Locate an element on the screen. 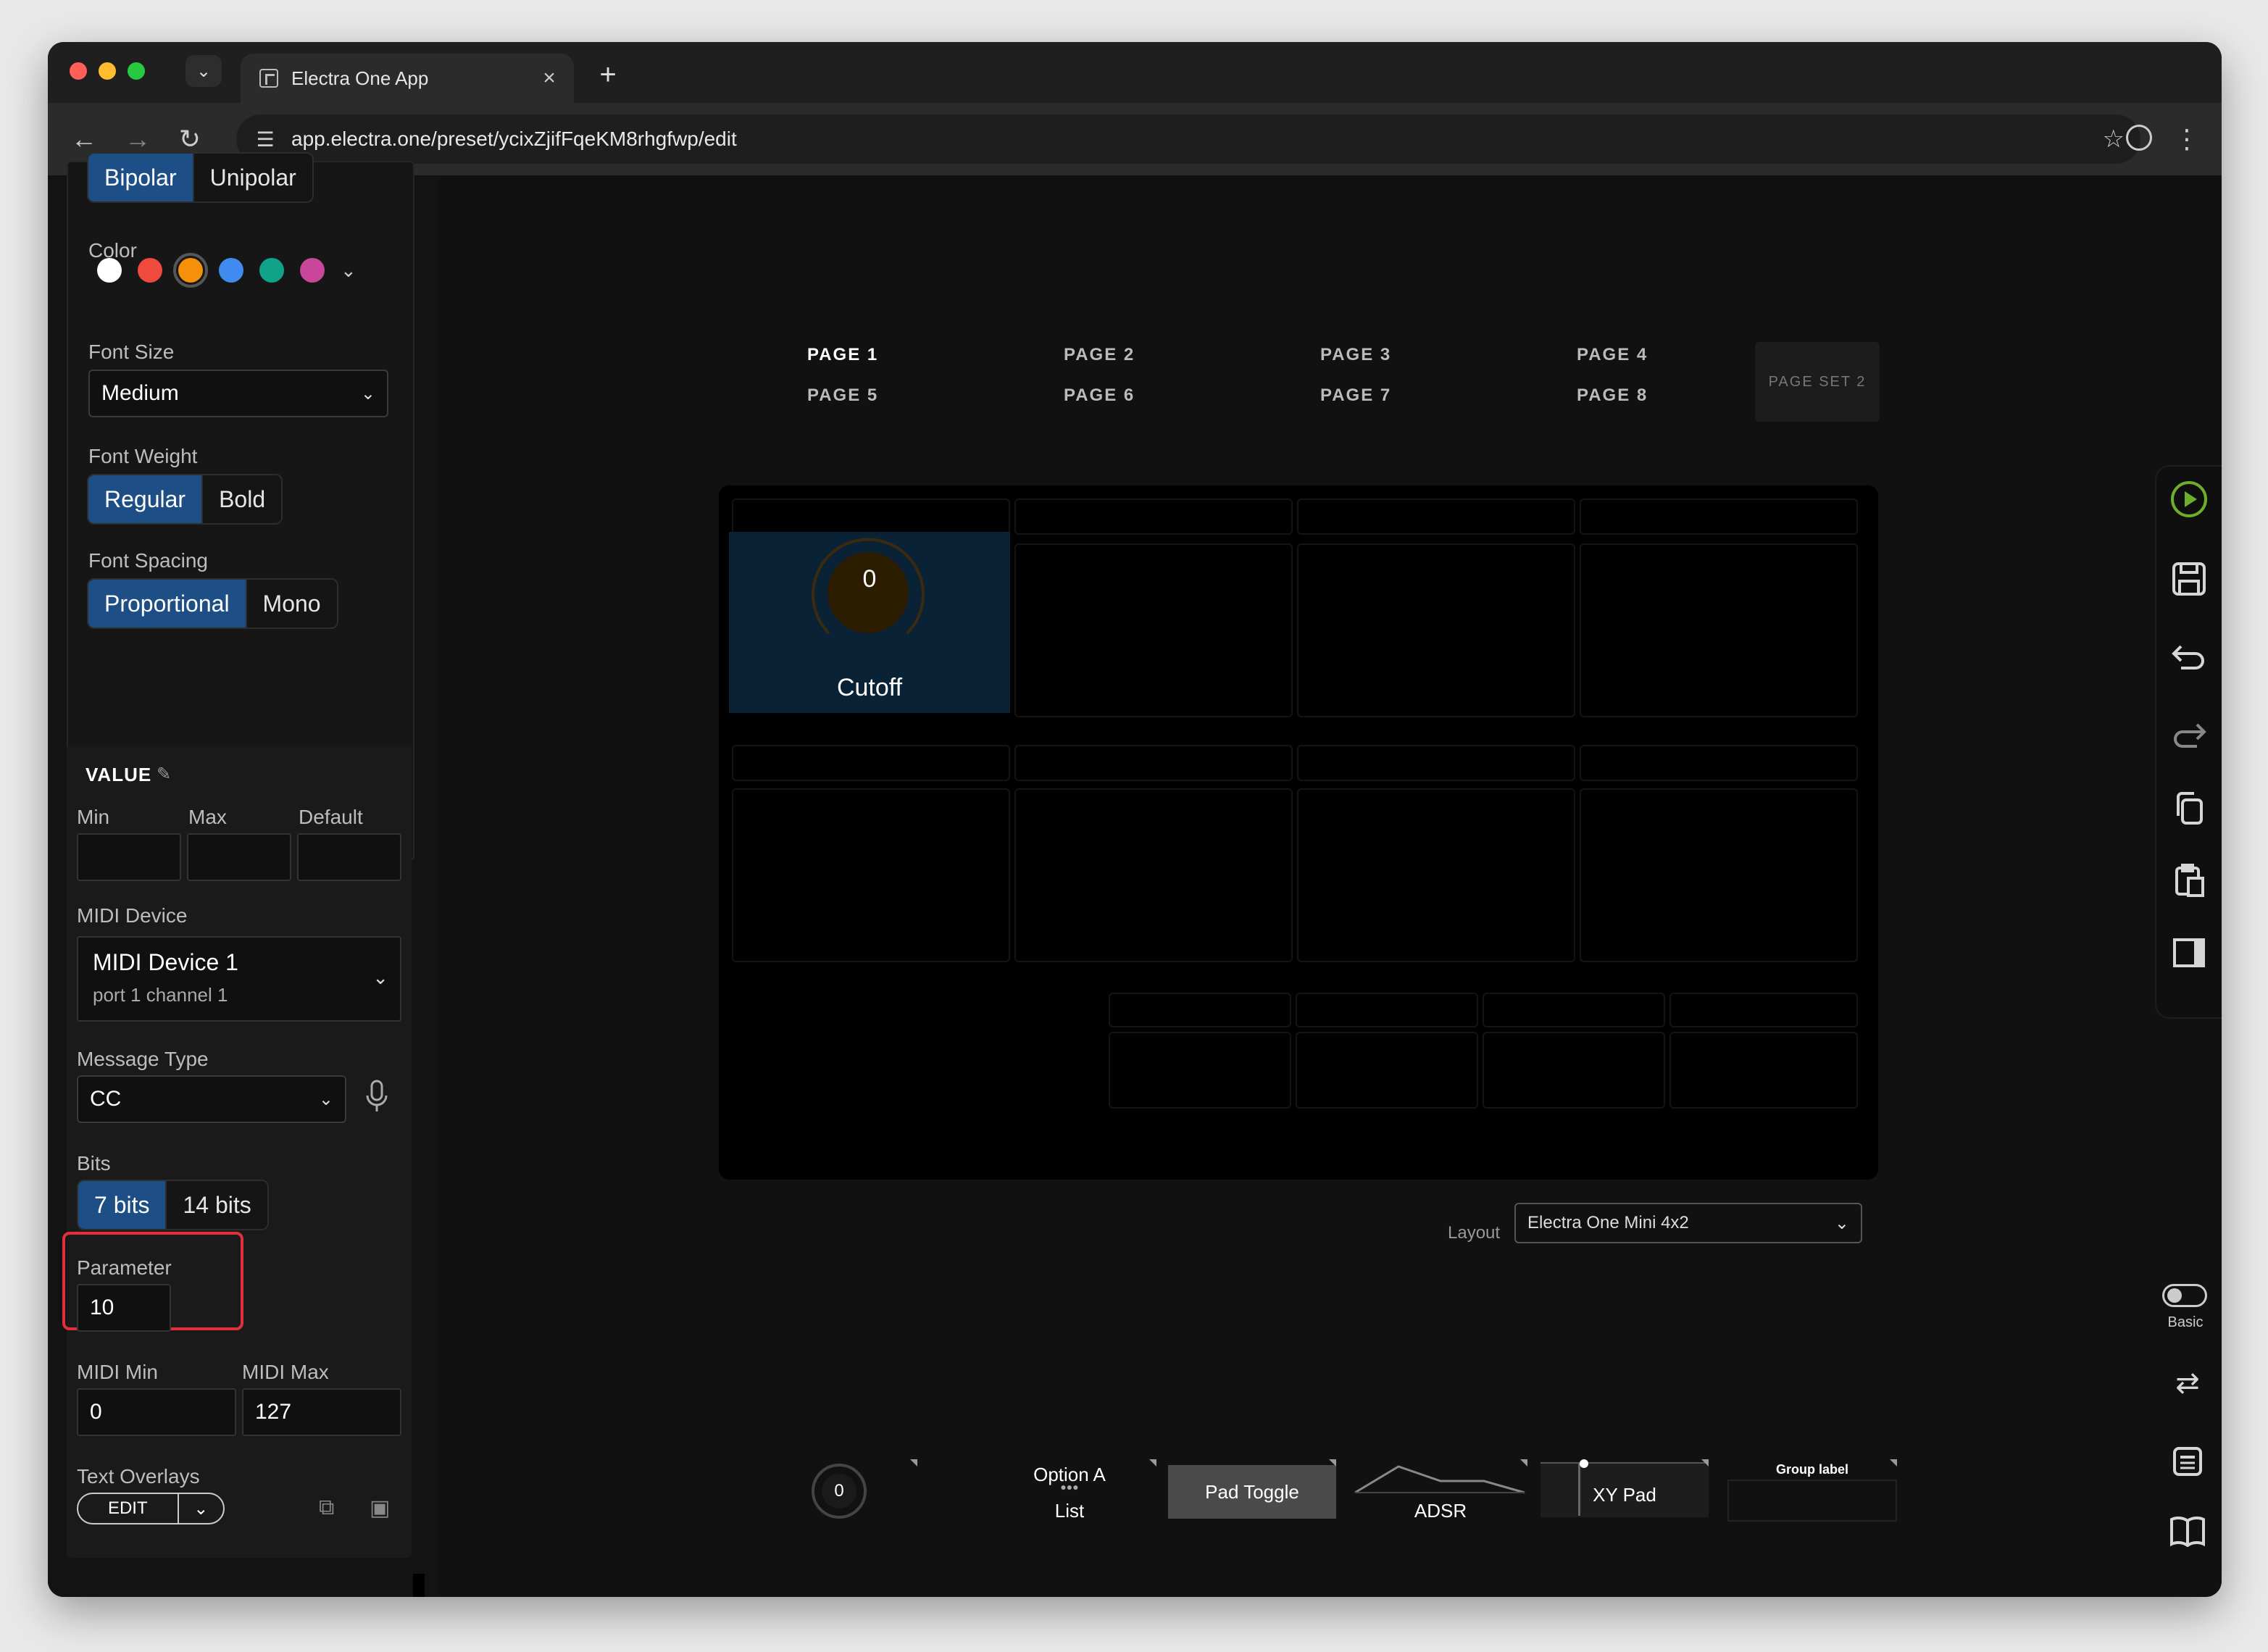  bits-7-option: 7 bits is located at coordinates (122, 1205).